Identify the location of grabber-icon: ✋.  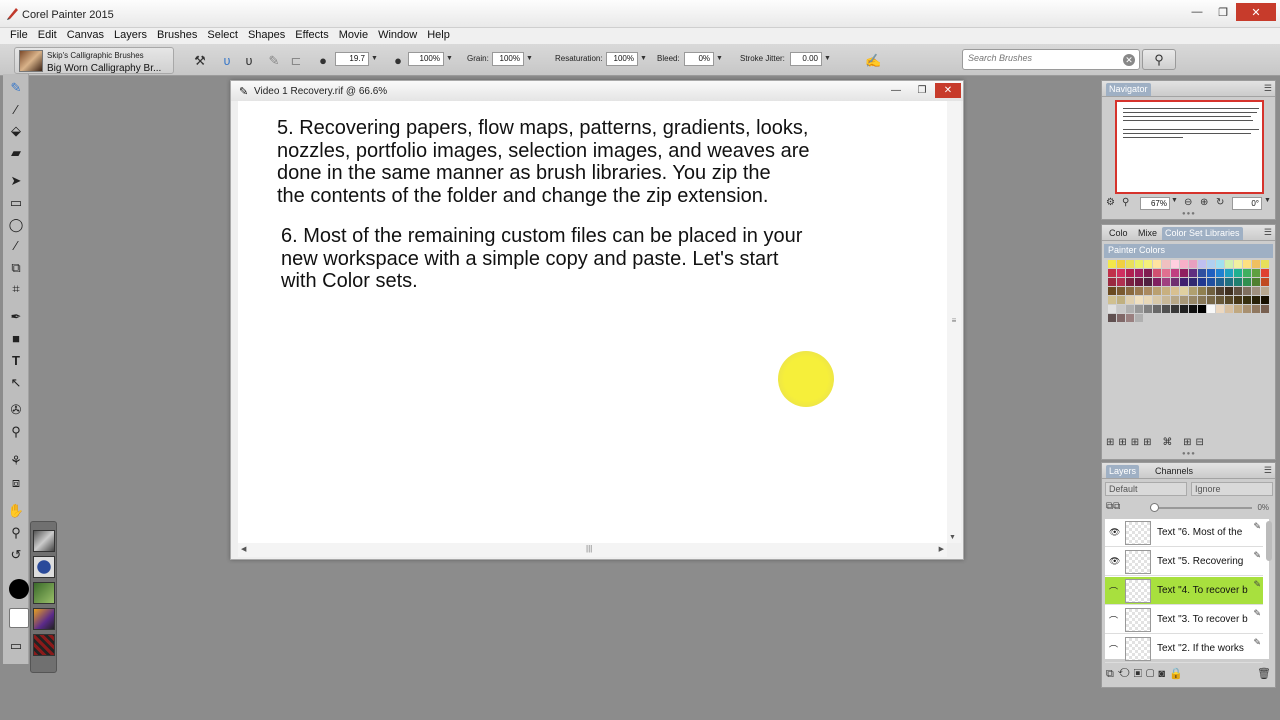
(16, 511).